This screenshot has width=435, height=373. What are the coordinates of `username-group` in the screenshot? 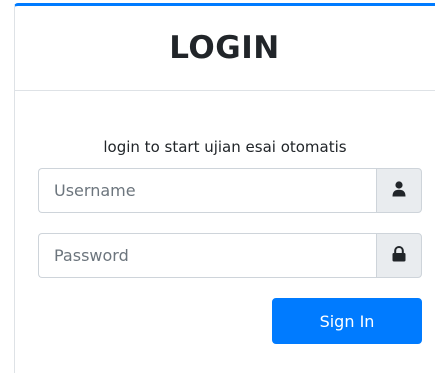 It's located at (230, 190).